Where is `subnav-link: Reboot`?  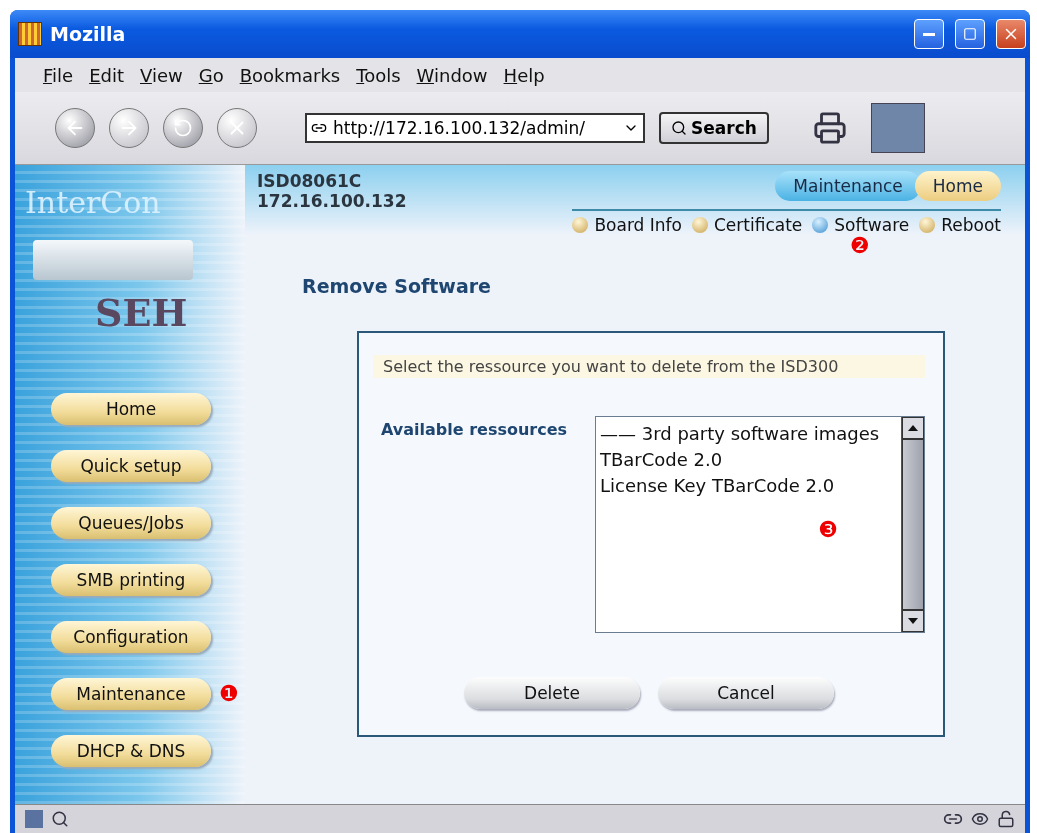
subnav-link: Reboot is located at coordinates (960, 225).